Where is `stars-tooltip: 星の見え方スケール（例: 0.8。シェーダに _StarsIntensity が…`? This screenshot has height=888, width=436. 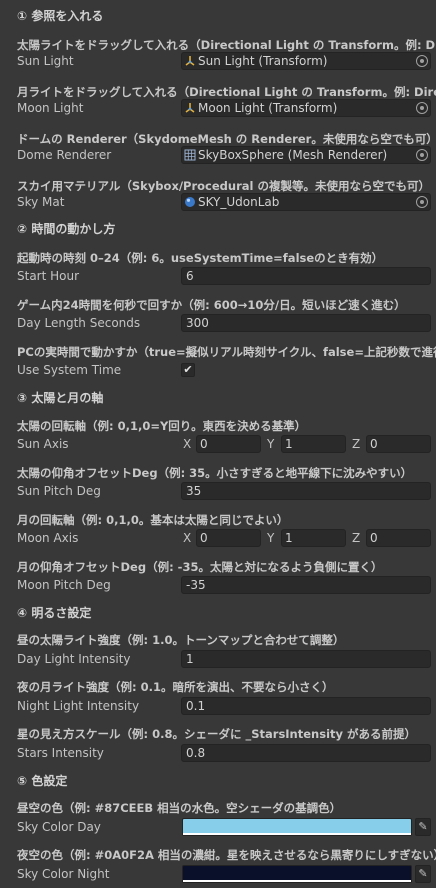 stars-tooltip: 星の見え方スケール（例: 0.8。シェーダに _StarsIntensity が… is located at coordinates (217, 734).